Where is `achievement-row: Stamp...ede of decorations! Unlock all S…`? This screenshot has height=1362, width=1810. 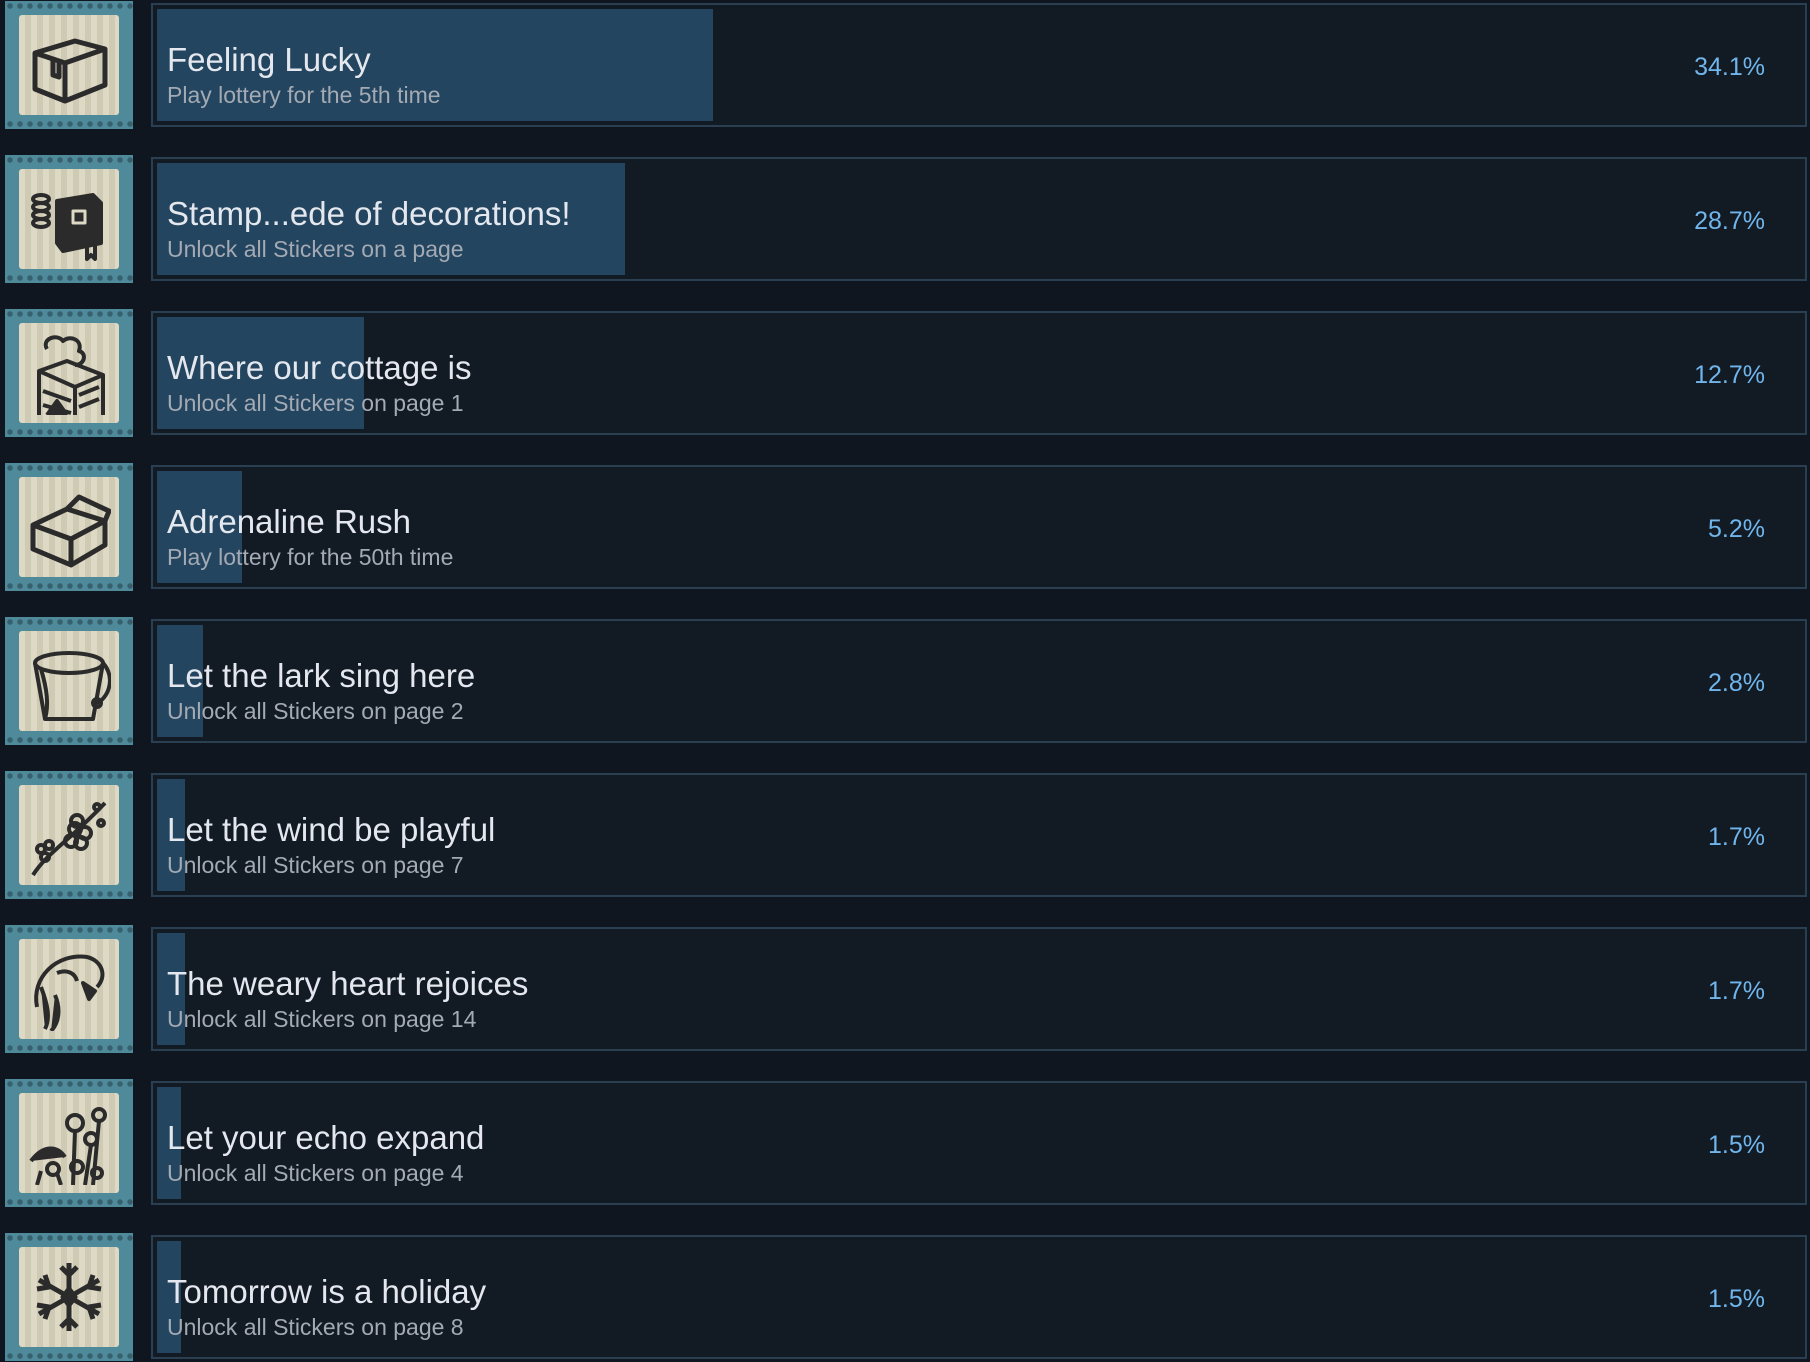 achievement-row: Stamp...ede of decorations! Unlock all S… is located at coordinates (905, 219).